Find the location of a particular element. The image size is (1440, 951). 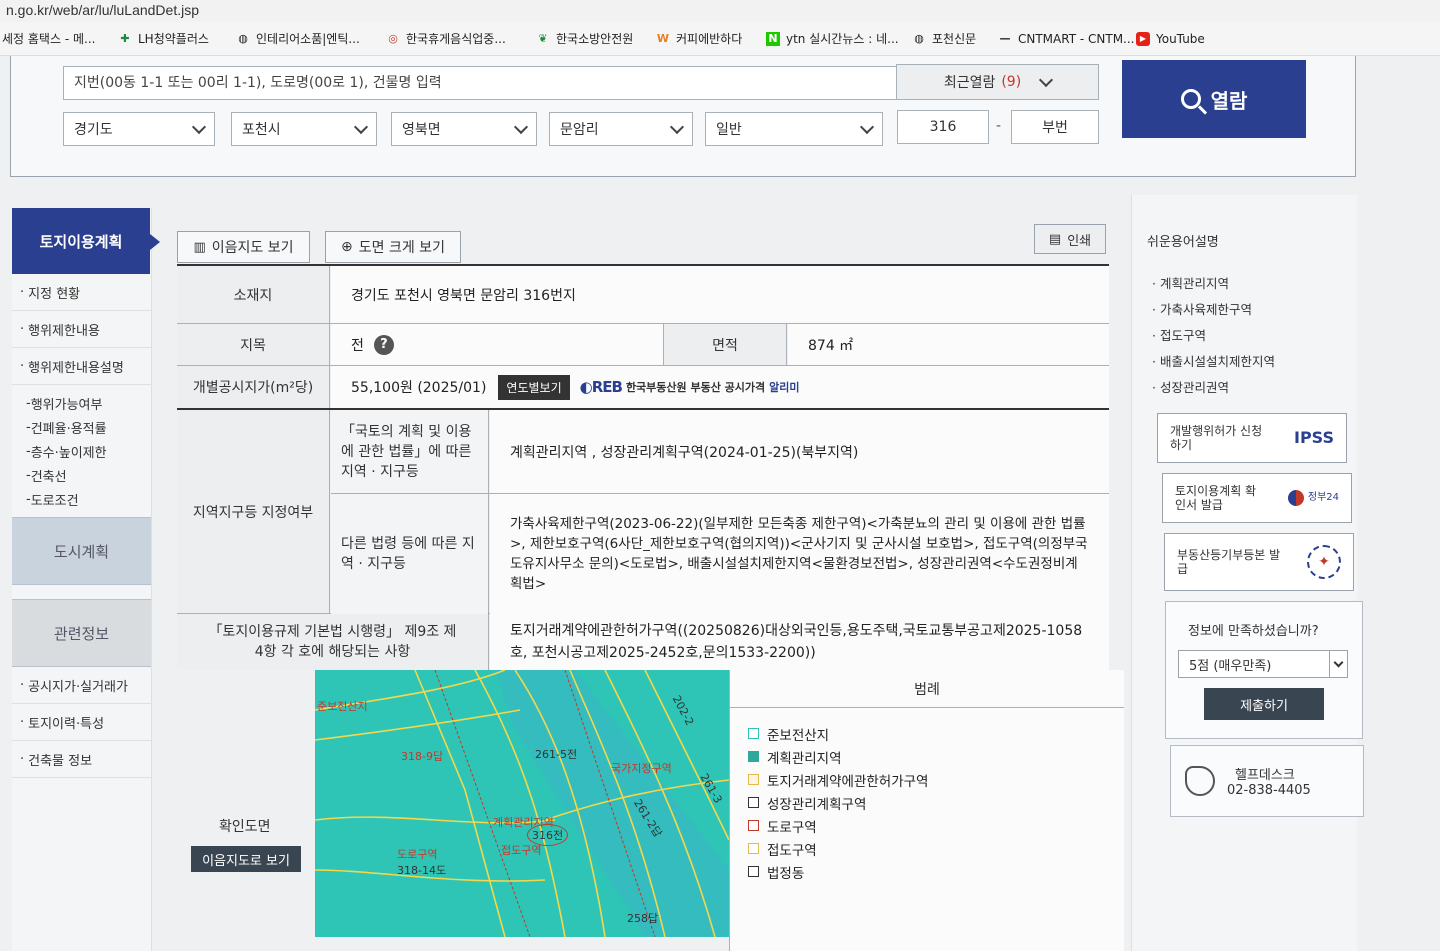

view-button: 열람 is located at coordinates (1214, 99).